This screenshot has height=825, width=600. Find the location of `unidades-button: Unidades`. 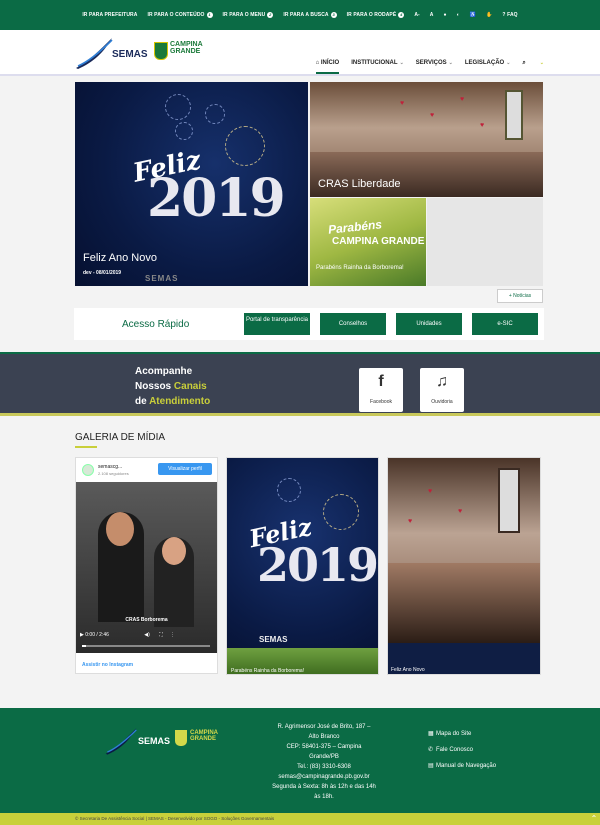

unidades-button: Unidades is located at coordinates (429, 324).